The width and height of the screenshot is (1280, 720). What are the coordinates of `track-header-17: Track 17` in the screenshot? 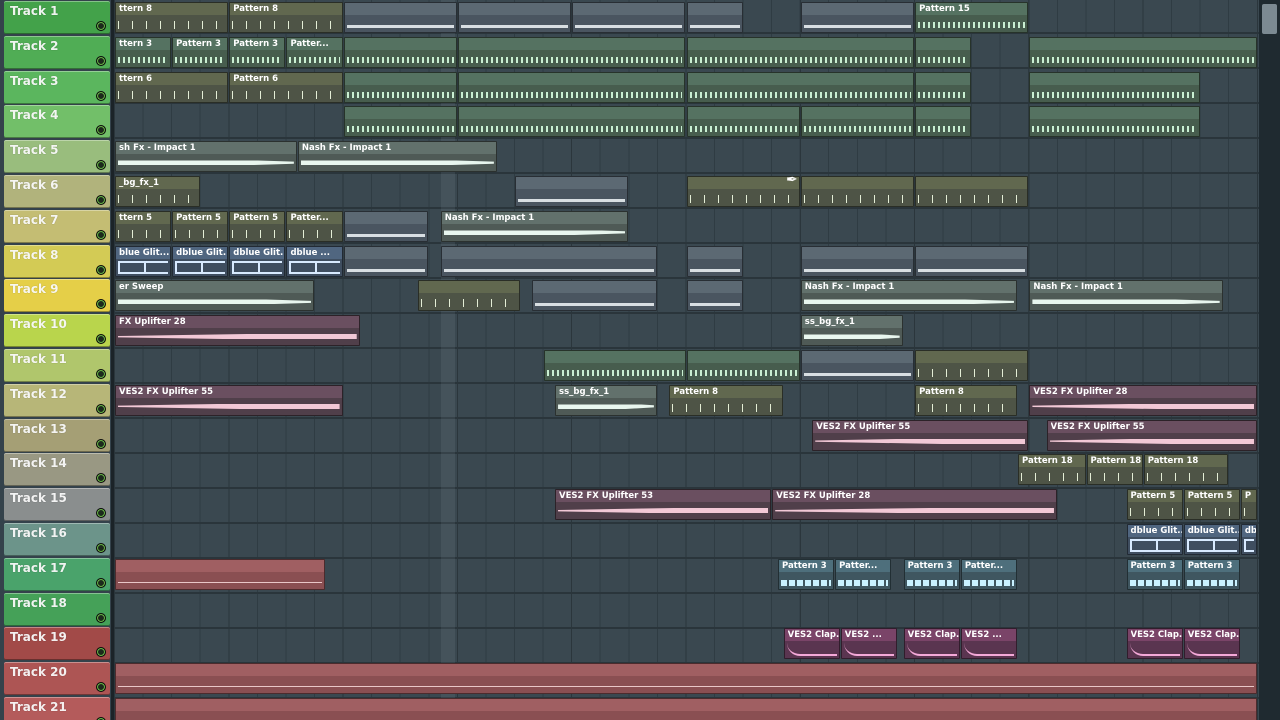 It's located at (57, 574).